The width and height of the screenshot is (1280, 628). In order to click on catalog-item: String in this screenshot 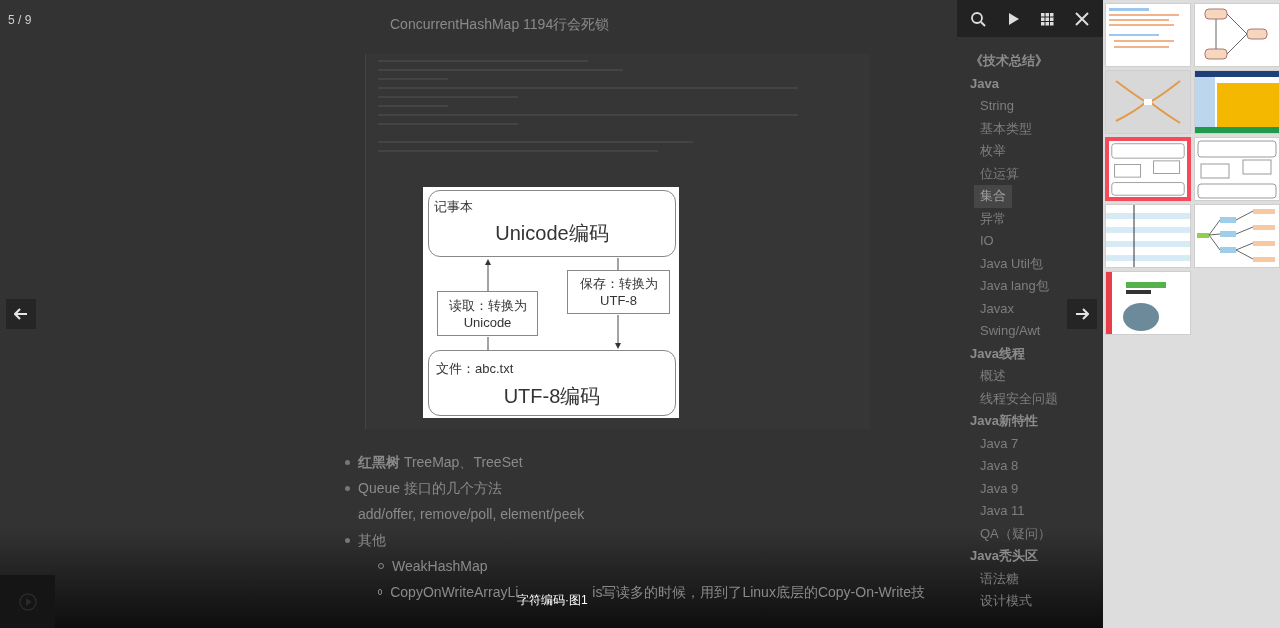, I will do `click(997, 106)`.